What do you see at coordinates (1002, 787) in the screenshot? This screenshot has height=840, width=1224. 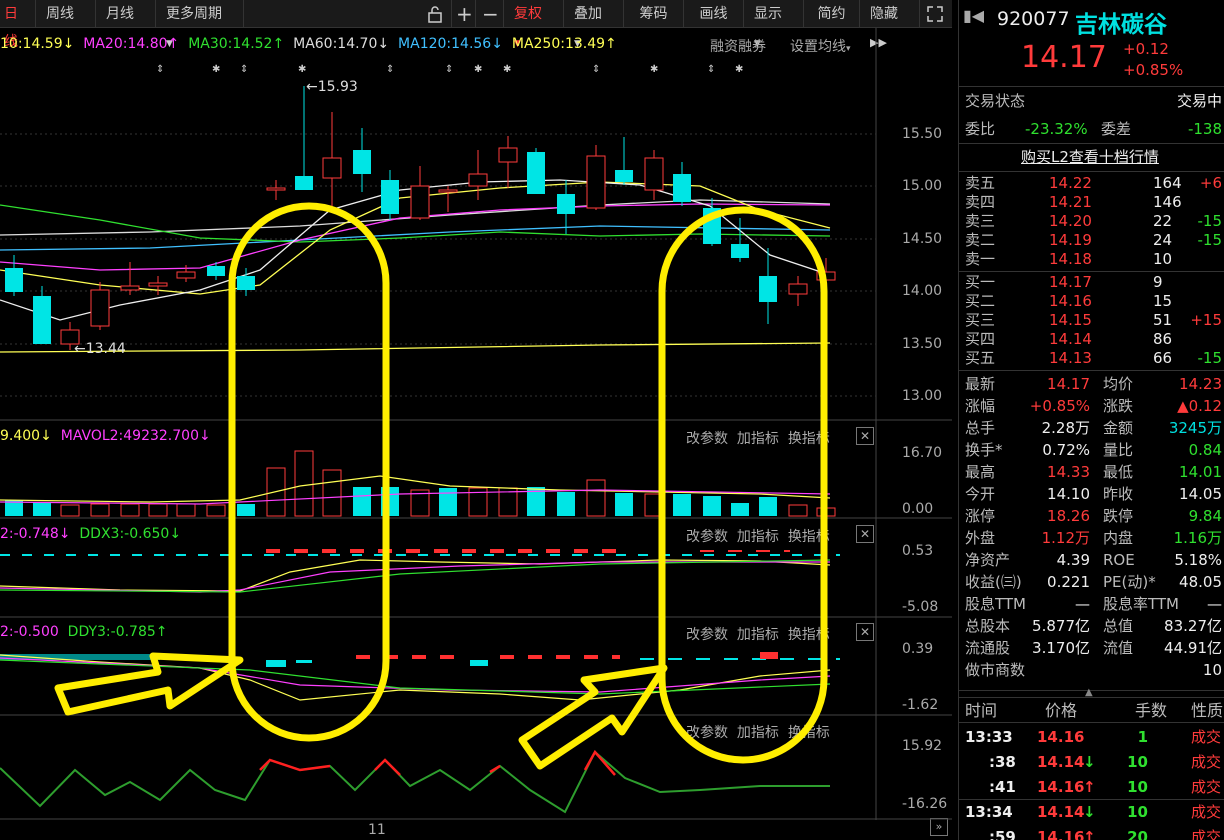 I see `trade-time: :41` at bounding box center [1002, 787].